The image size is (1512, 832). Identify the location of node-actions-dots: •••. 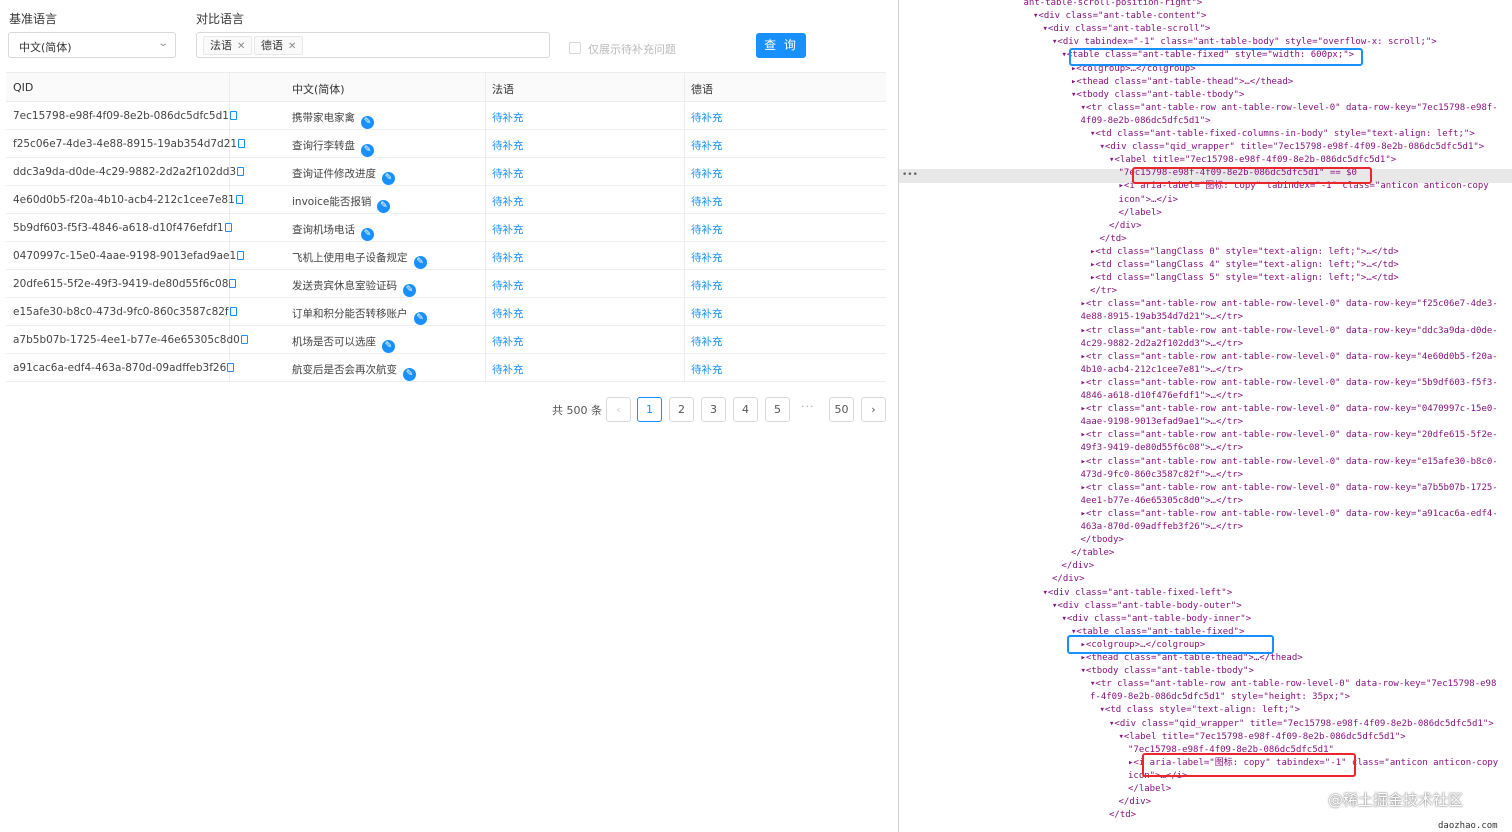
(910, 175).